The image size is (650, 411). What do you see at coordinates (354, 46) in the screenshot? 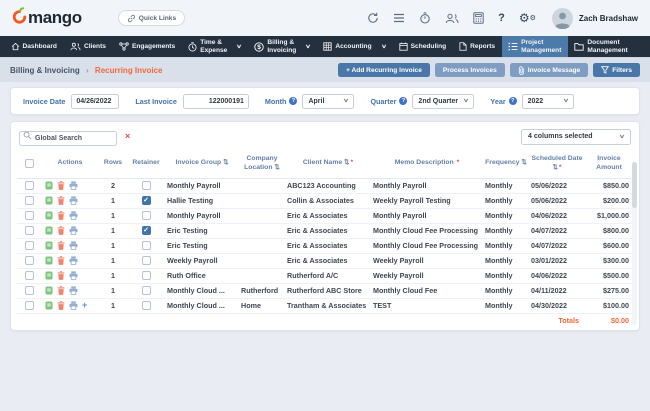
I see `nav-item-accounting: Accounting ∨` at bounding box center [354, 46].